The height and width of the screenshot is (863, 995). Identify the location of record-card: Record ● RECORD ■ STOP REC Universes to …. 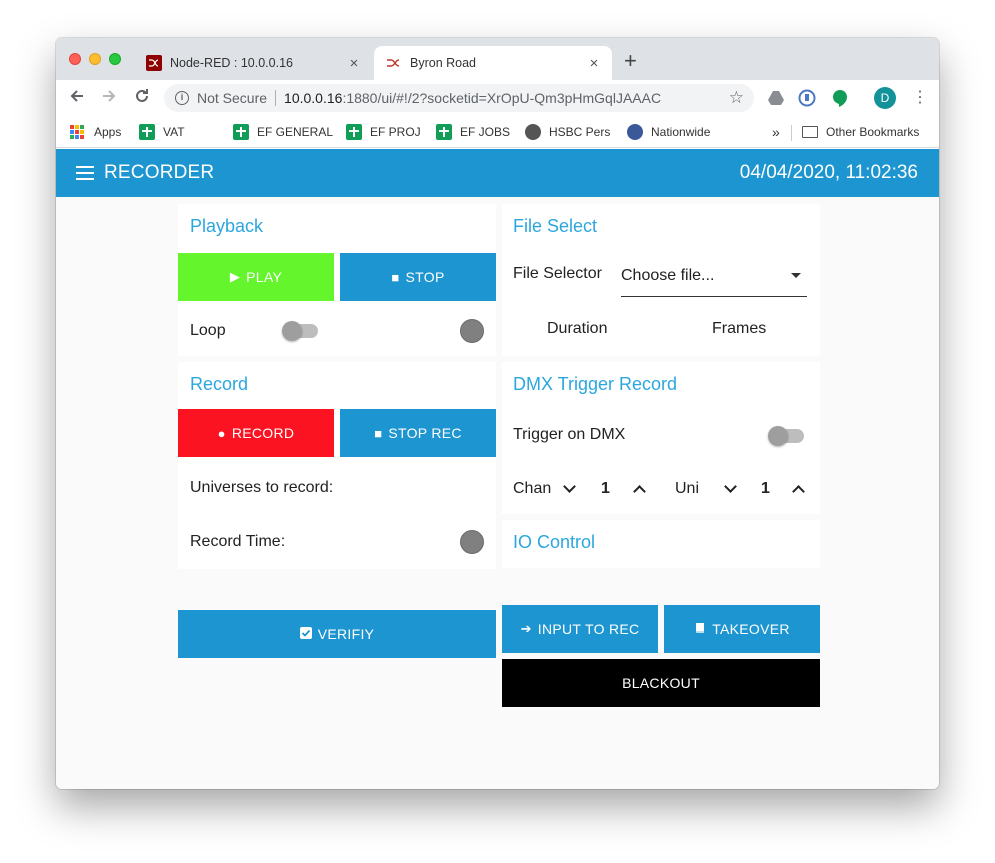
(337, 465).